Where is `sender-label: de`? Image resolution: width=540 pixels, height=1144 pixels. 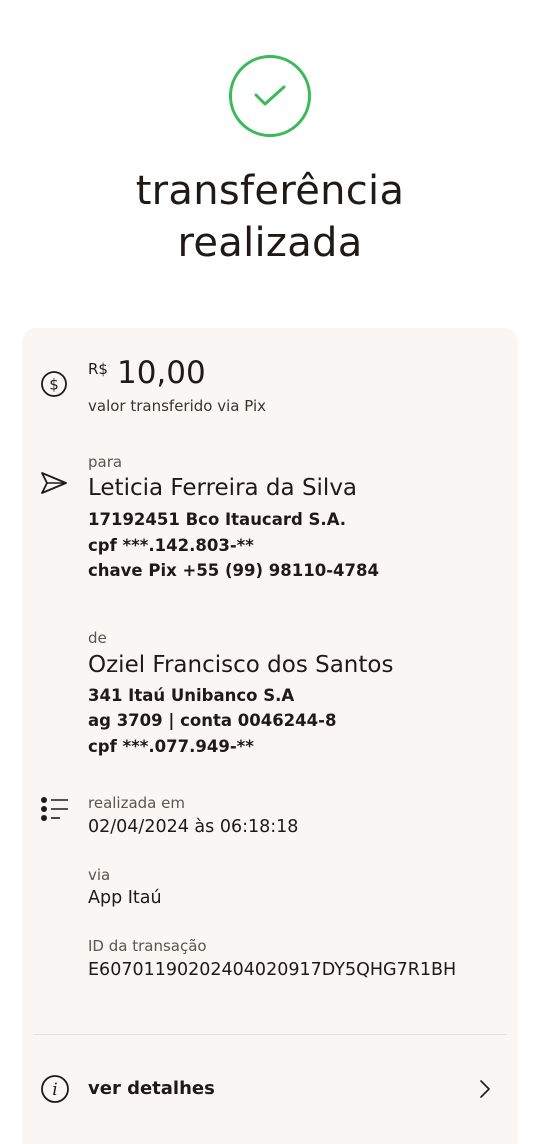
sender-label: de is located at coordinates (97, 638).